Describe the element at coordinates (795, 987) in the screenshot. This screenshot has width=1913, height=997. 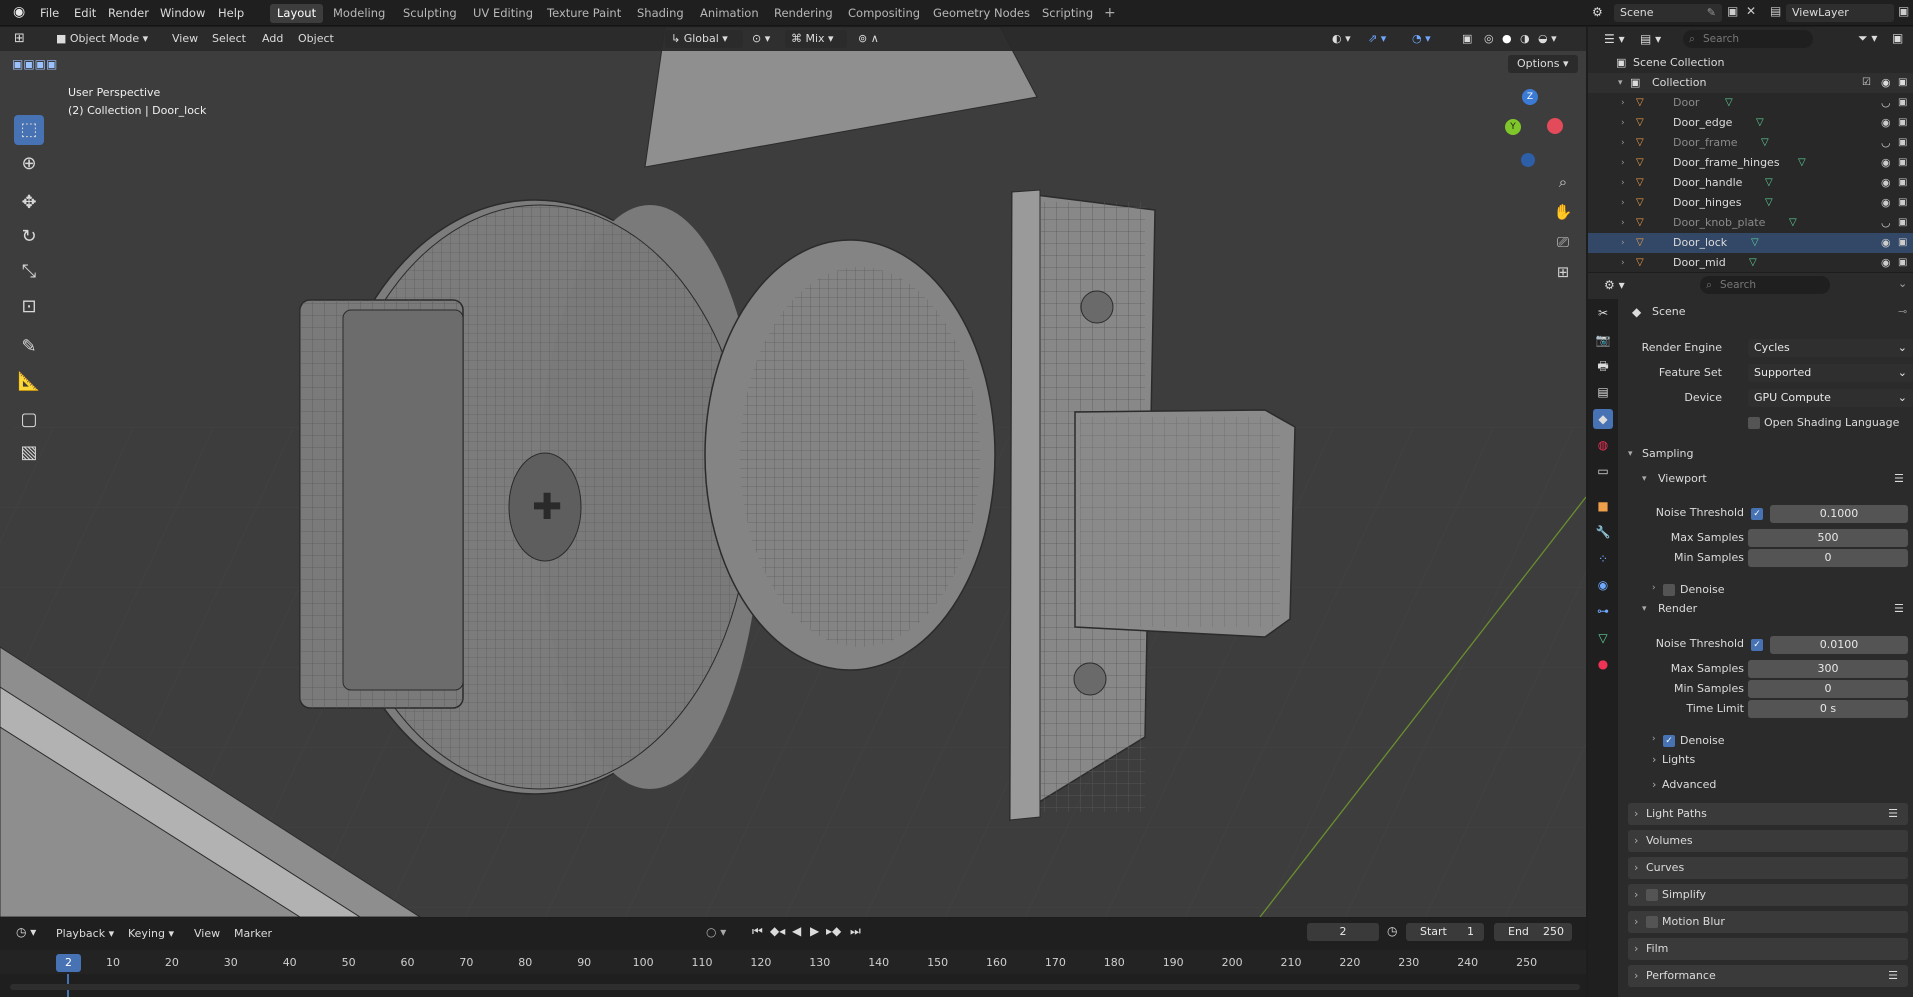
I see `timeline-scrollbar` at that location.